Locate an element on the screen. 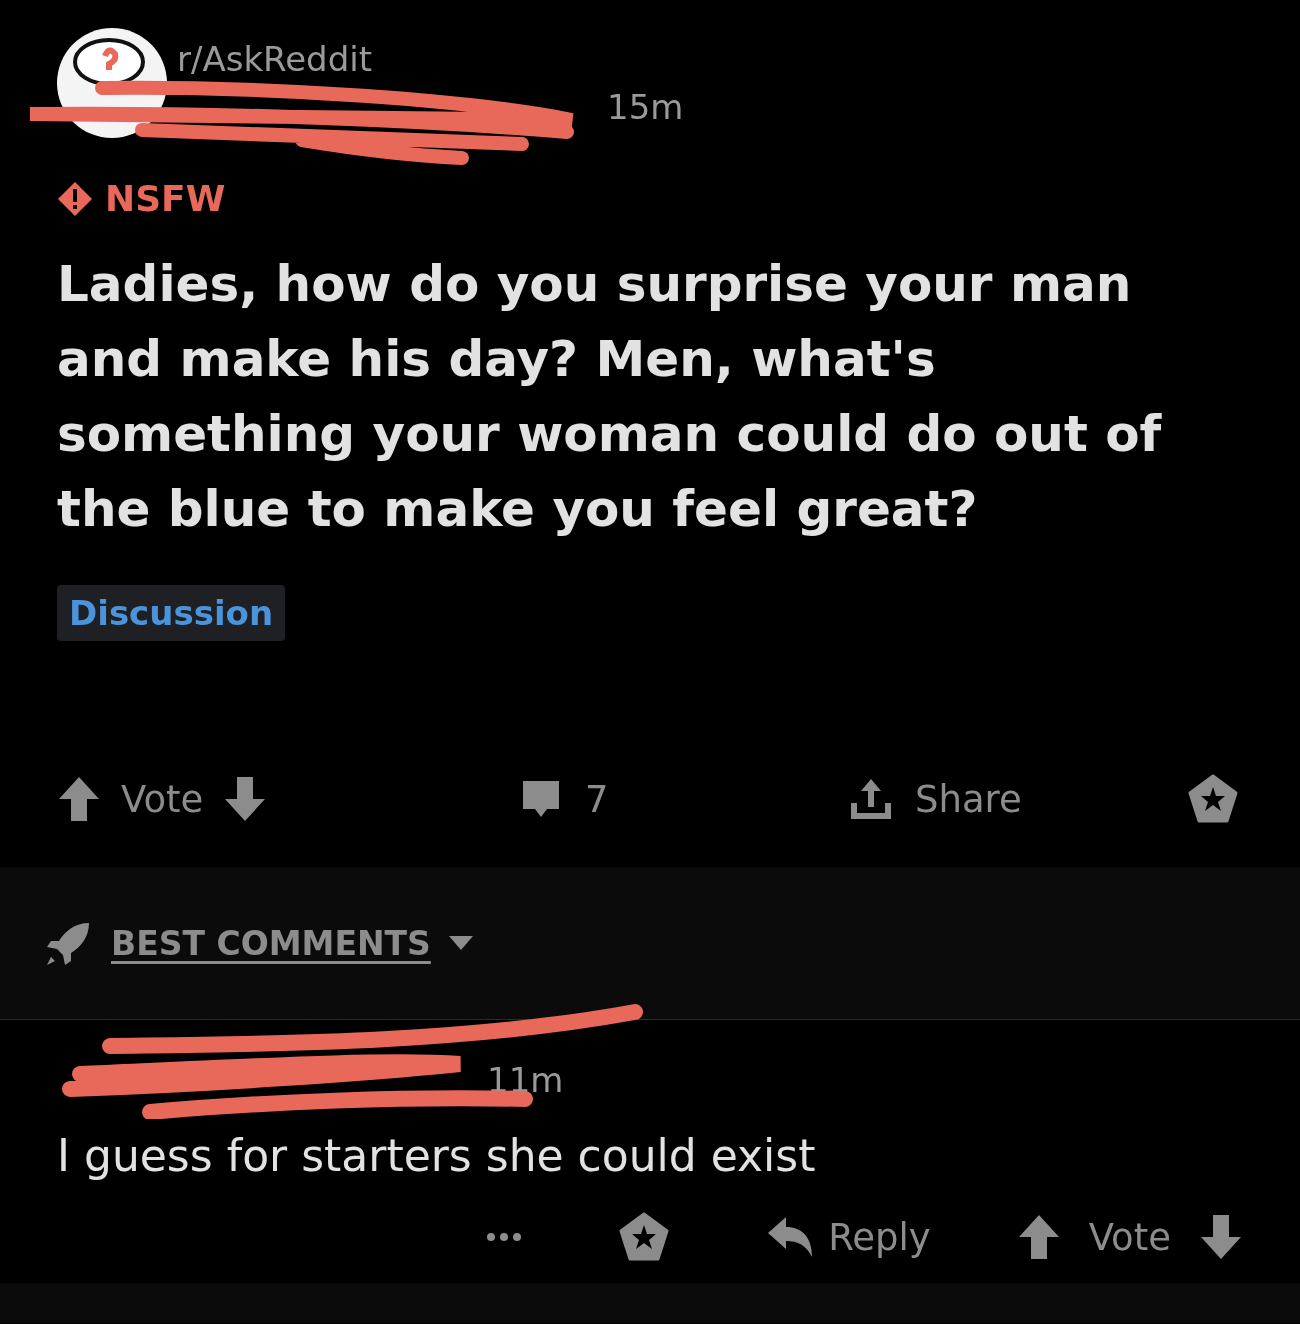 This screenshot has width=1300, height=1324. reply-icon is located at coordinates (790, 1237).